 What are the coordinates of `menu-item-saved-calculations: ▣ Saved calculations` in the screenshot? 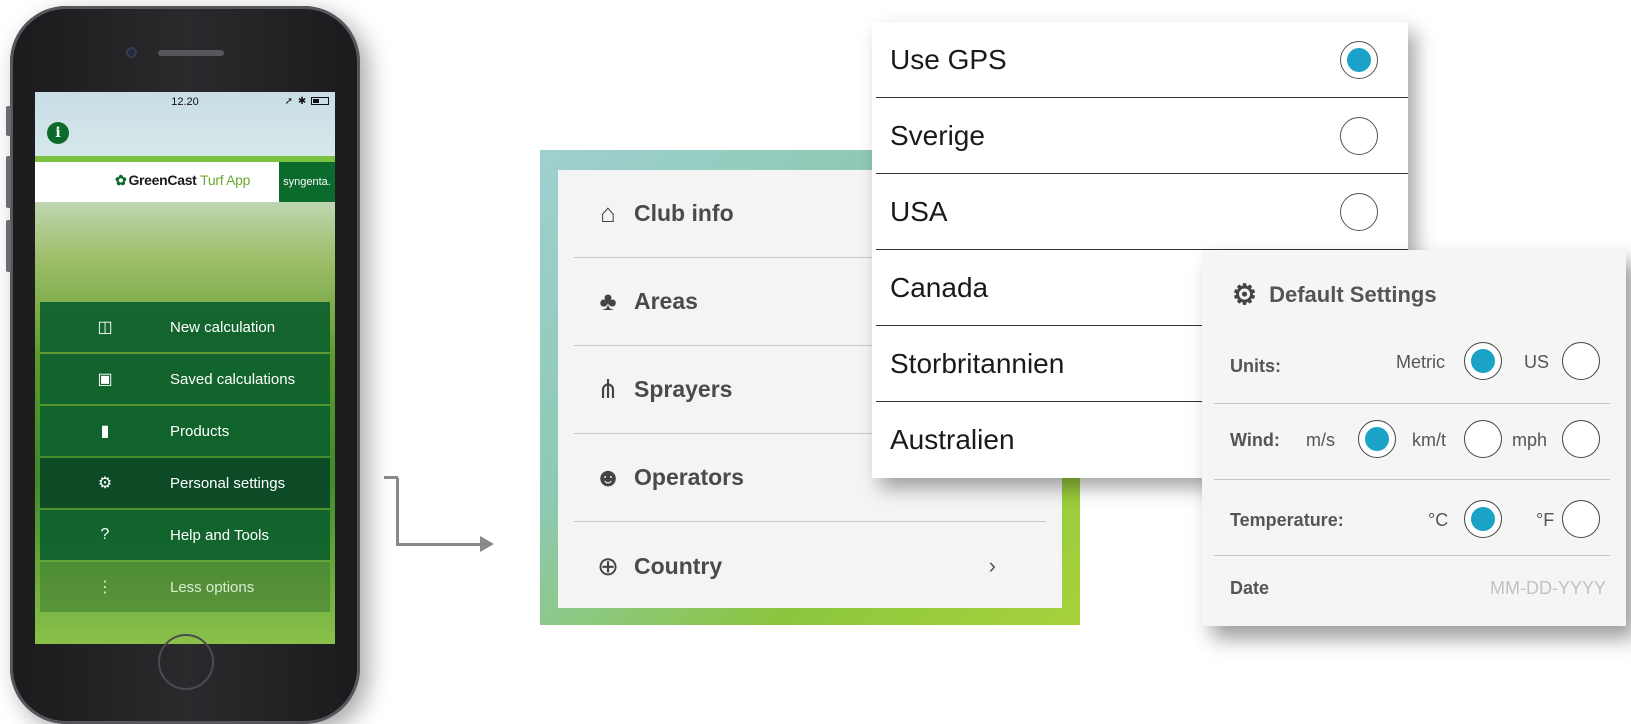 It's located at (185, 379).